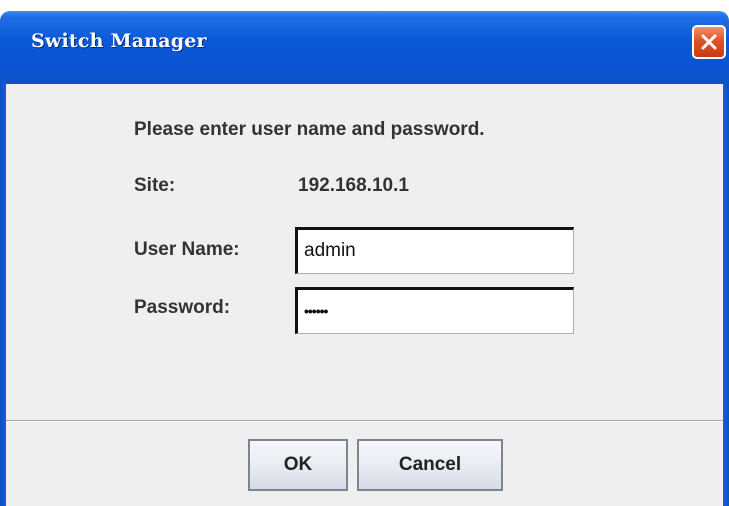  Describe the element at coordinates (3, 295) in the screenshot. I see `window-frame-left` at that location.